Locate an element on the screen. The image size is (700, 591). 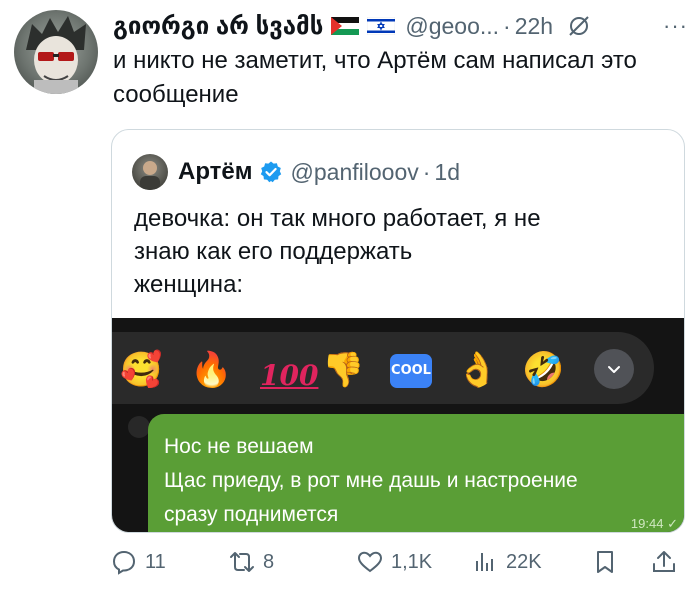
palestine-flag-icon is located at coordinates (345, 26).